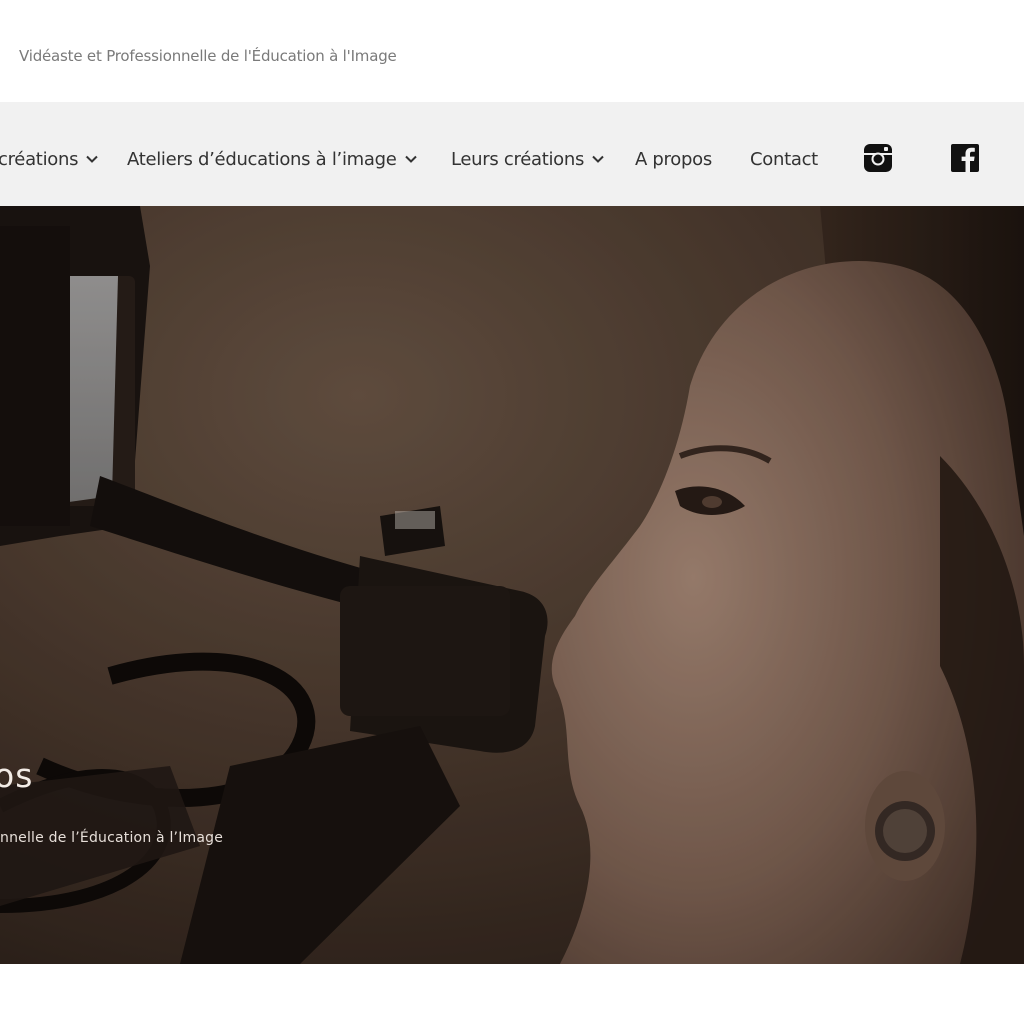 The image size is (1024, 1024). I want to click on nav-item-label: Leurs créations, so click(518, 159).